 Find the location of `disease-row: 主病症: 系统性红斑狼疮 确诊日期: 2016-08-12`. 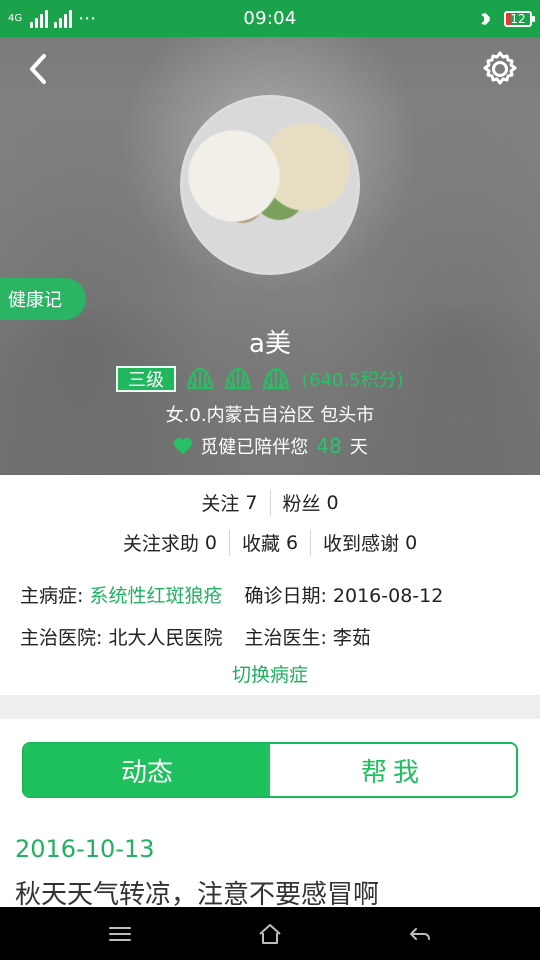

disease-row: 主病症: 系统性红斑狼疮 确诊日期: 2016-08-12 is located at coordinates (270, 594).